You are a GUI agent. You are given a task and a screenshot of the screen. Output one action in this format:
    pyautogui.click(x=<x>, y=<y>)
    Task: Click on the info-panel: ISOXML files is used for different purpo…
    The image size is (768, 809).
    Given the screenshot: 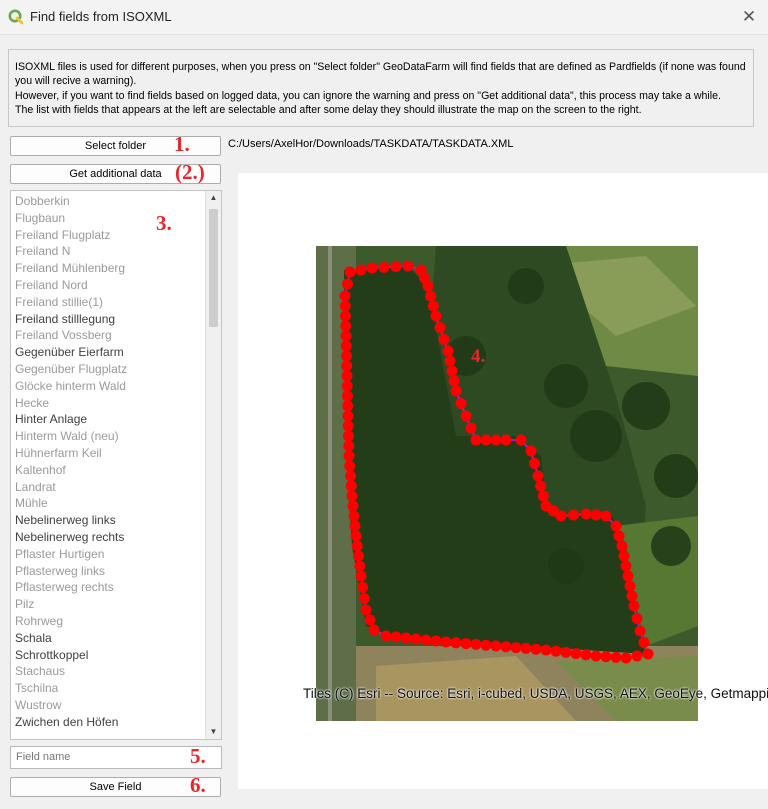 What is the action you would take?
    pyautogui.click(x=381, y=88)
    